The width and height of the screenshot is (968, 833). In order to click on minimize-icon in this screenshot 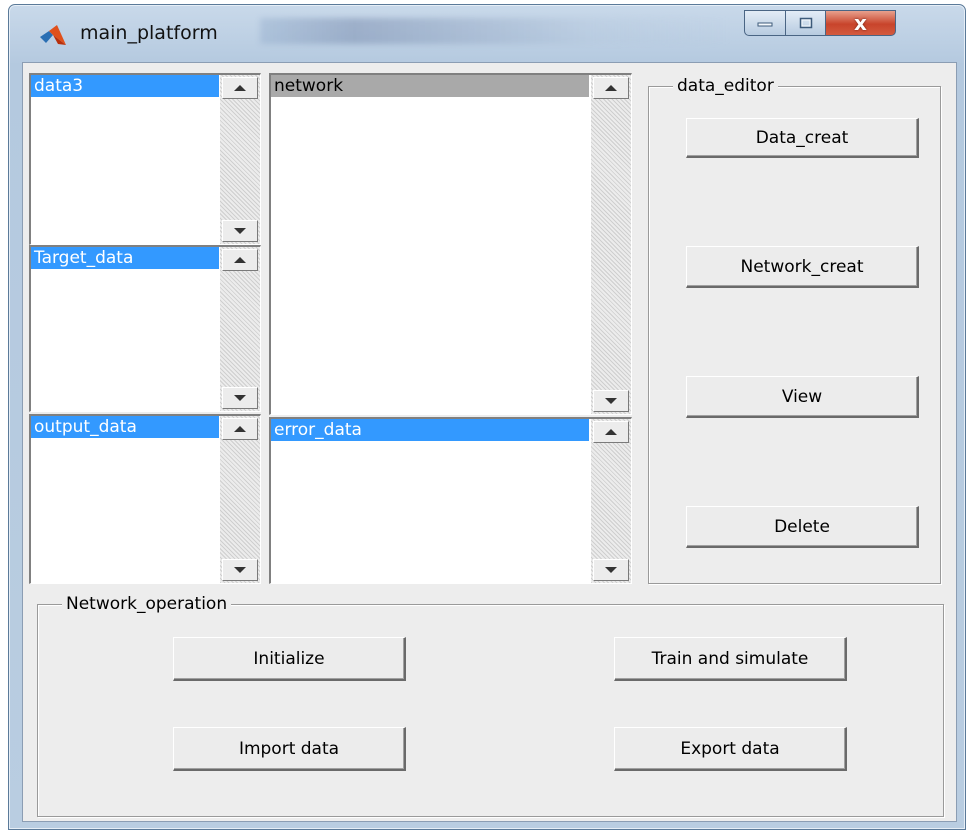, I will do `click(765, 24)`.